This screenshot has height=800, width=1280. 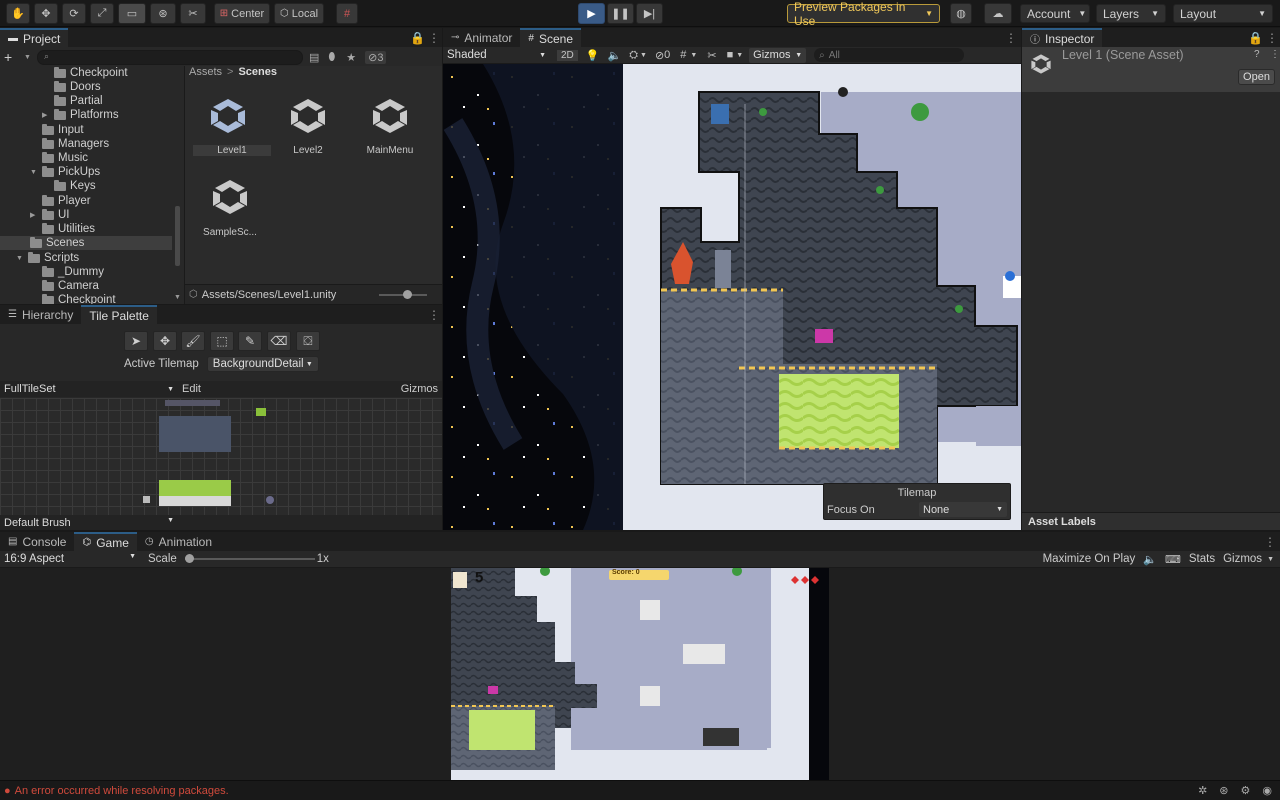 I want to click on tree-item: _Dummy, so click(x=73, y=272).